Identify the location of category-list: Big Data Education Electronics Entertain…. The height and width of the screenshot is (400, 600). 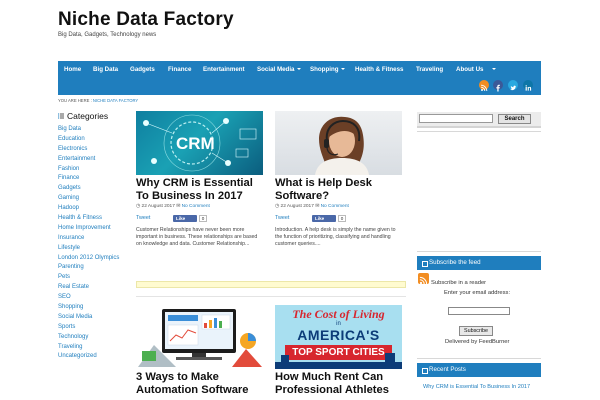
(94, 243).